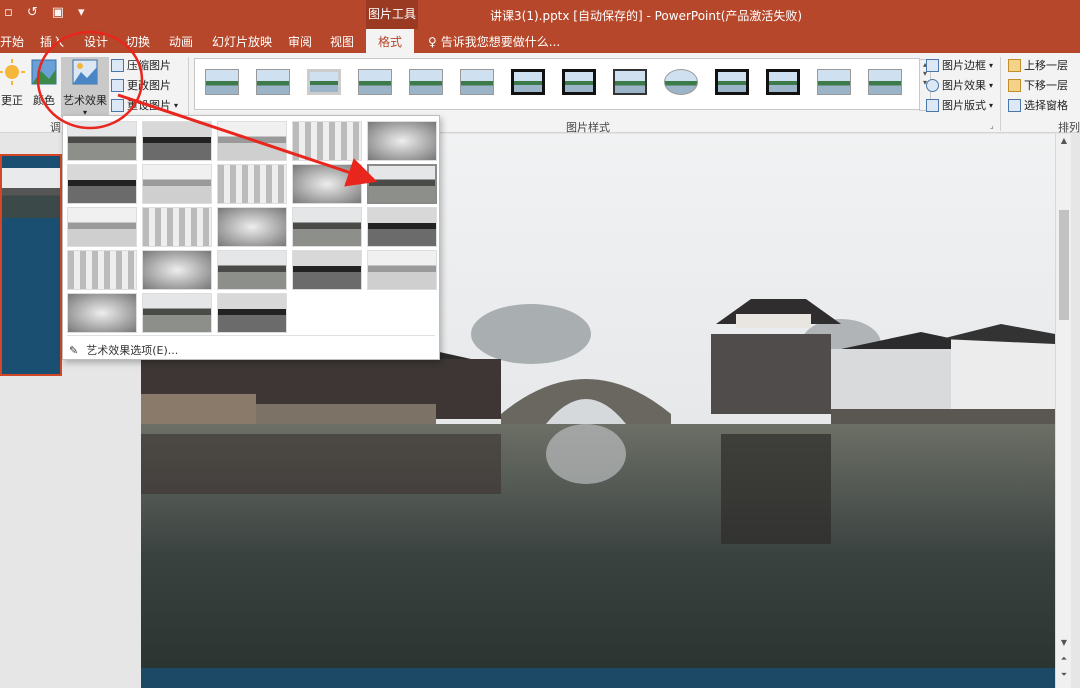 The width and height of the screenshot is (1080, 688). I want to click on send-backward-label: 下移一层, so click(1046, 85).